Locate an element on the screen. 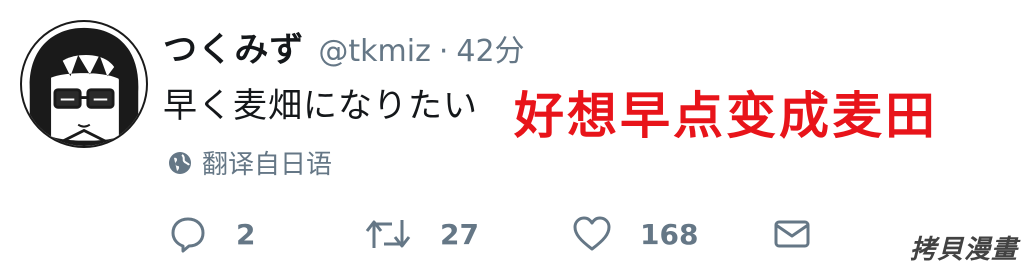 This screenshot has width=1032, height=276. heart-icon is located at coordinates (592, 233).